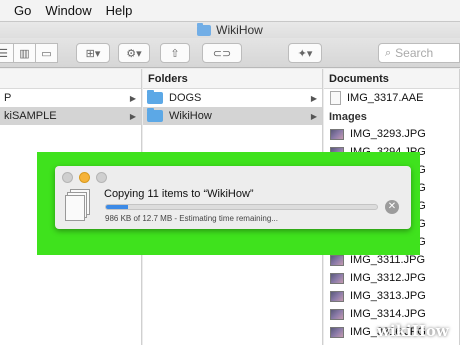 The image size is (460, 345). Describe the element at coordinates (391, 79) in the screenshot. I see `column-header: Documents` at that location.